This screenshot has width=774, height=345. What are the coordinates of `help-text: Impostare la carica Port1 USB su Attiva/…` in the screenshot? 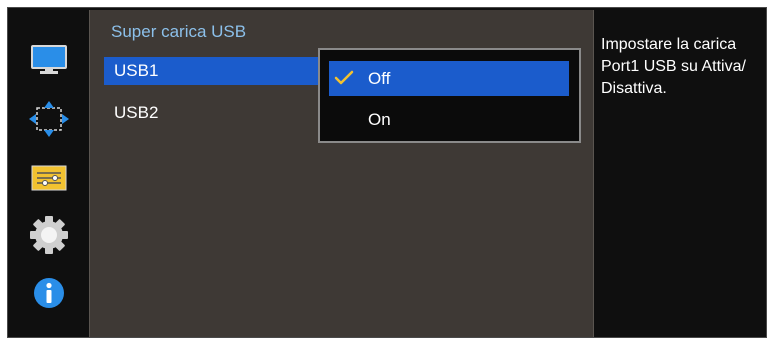 It's located at (673, 66).